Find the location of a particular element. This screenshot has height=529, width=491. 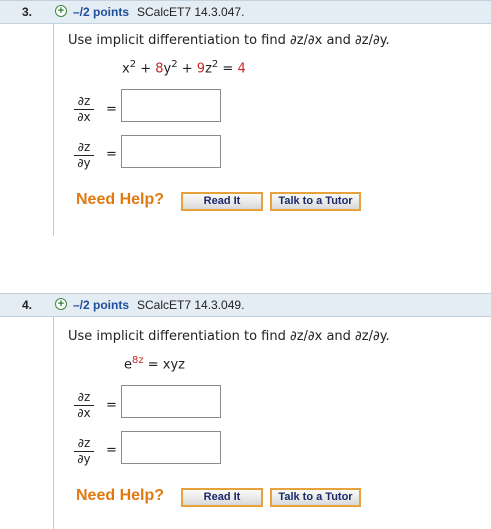

question-reference: SCalcET7 14.3.047. is located at coordinates (191, 12).